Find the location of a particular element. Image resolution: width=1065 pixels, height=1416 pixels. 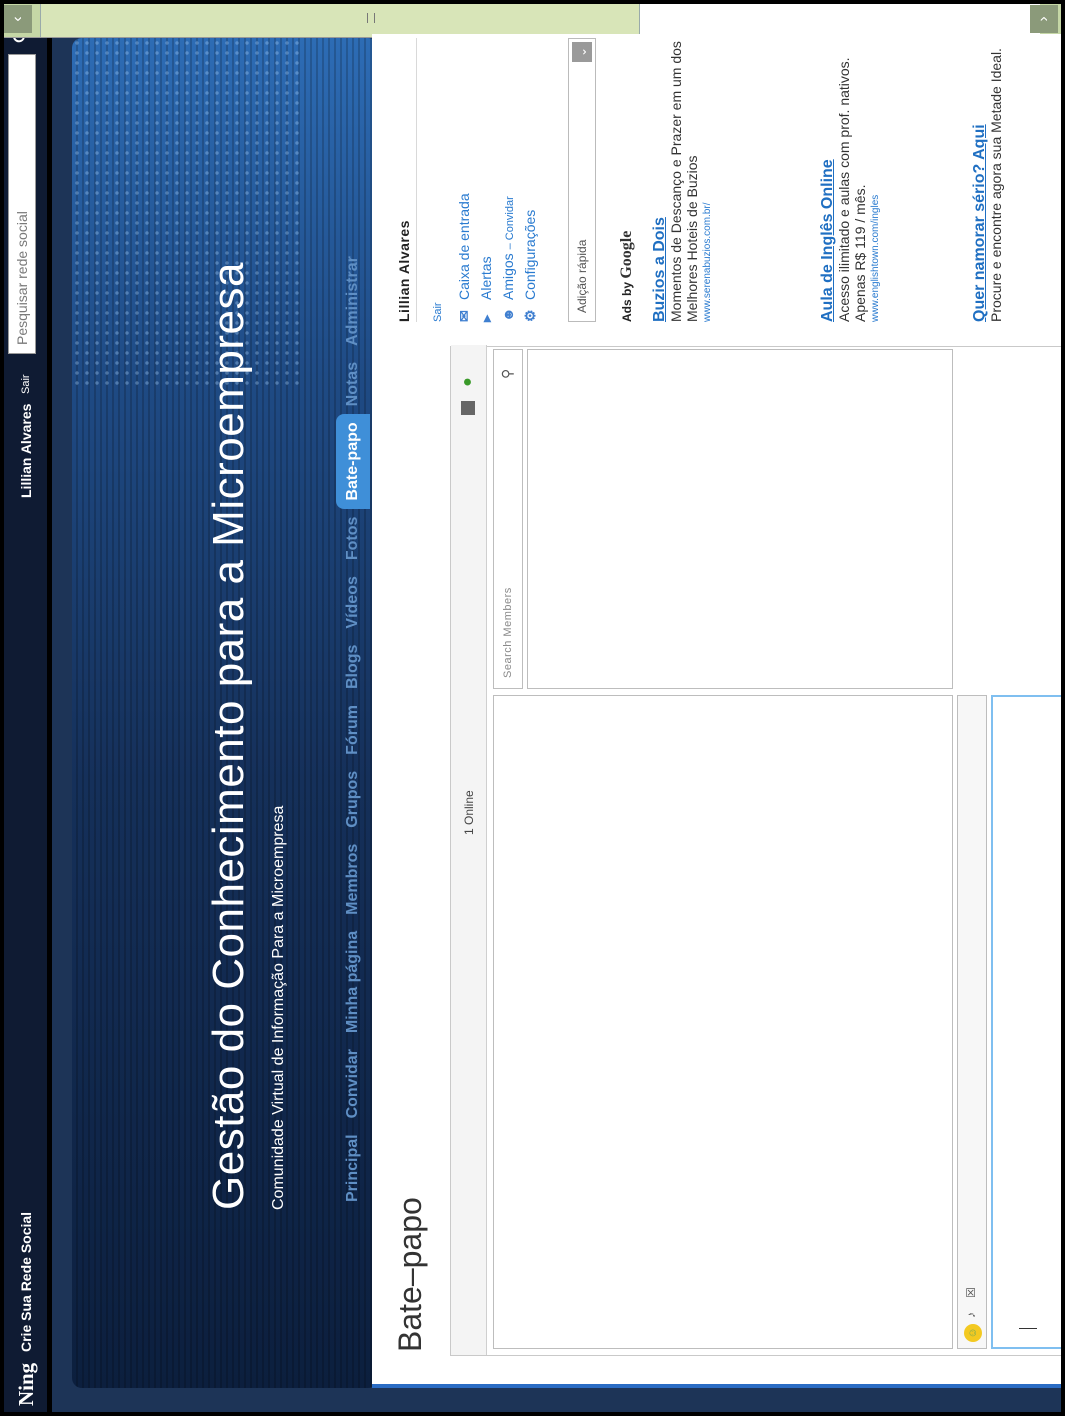

divider is located at coordinates (416, 180).